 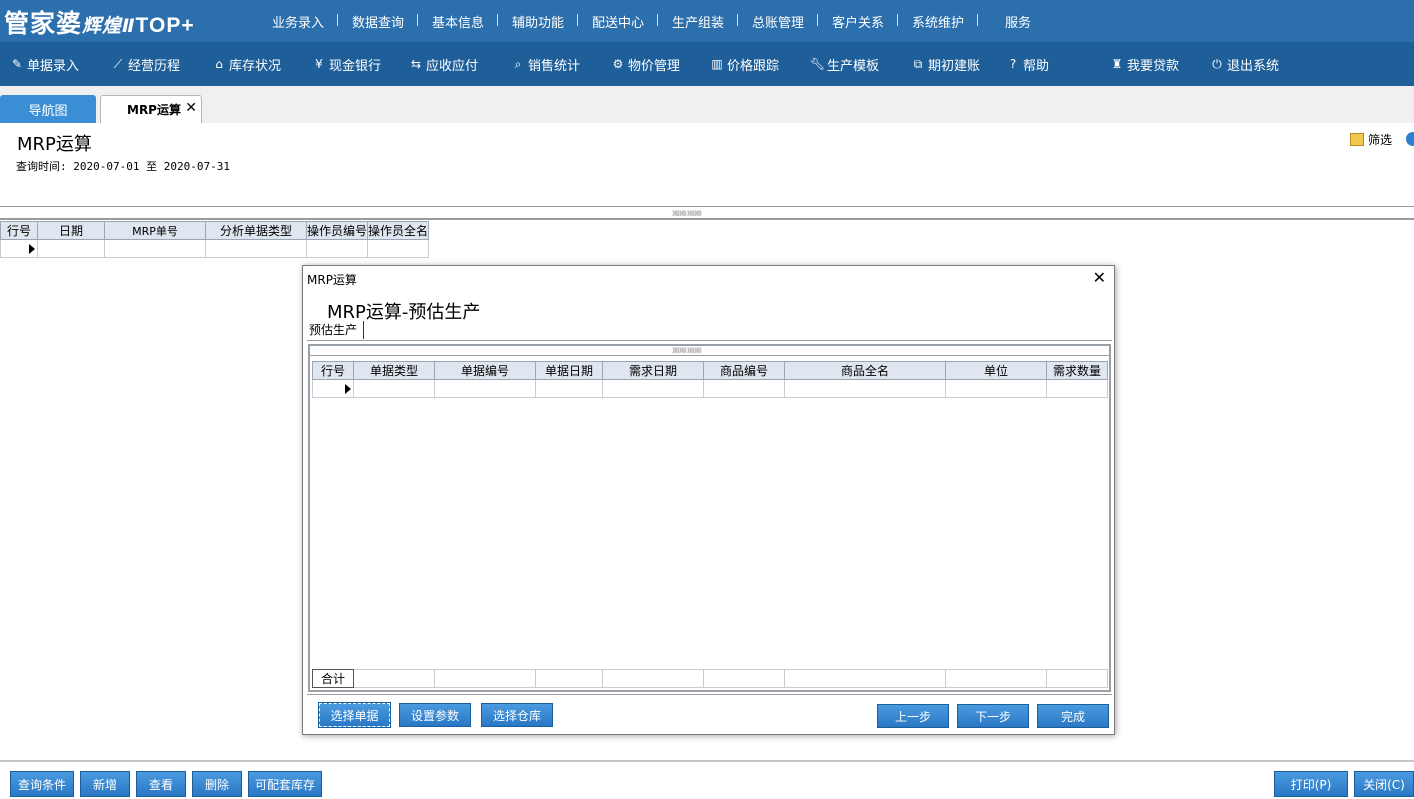 What do you see at coordinates (1073, 716) in the screenshot?
I see `finish-button: 完成` at bounding box center [1073, 716].